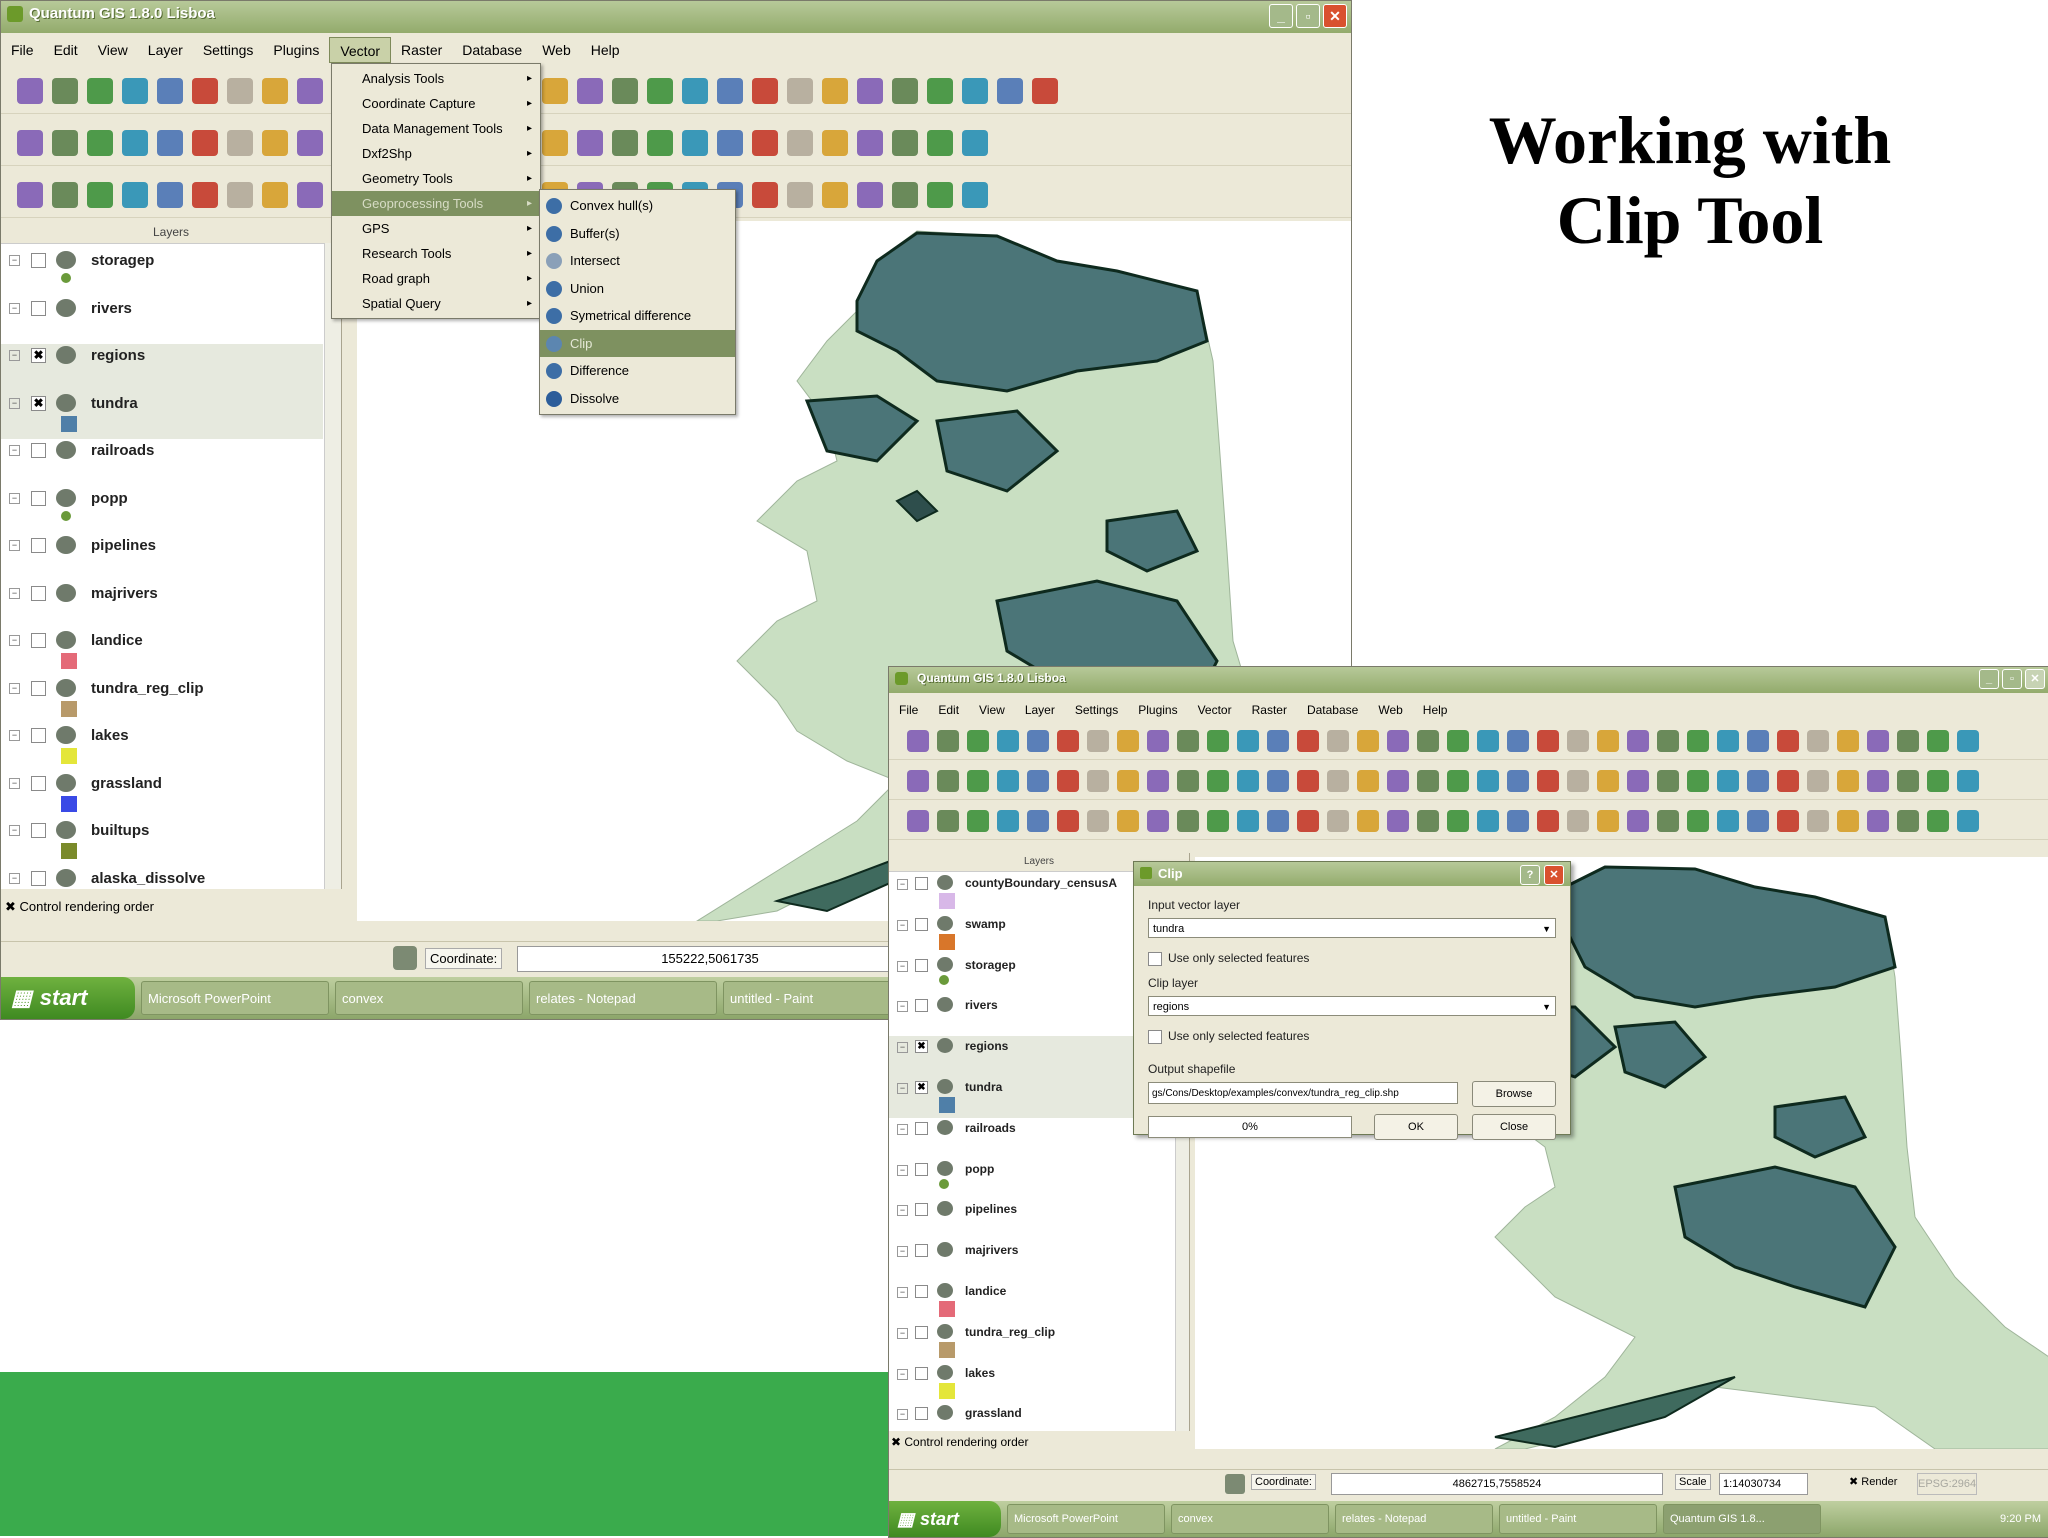 This screenshot has height=1538, width=2048. Describe the element at coordinates (1352, 928) in the screenshot. I see `input-layer-combo: tundra ▼` at that location.